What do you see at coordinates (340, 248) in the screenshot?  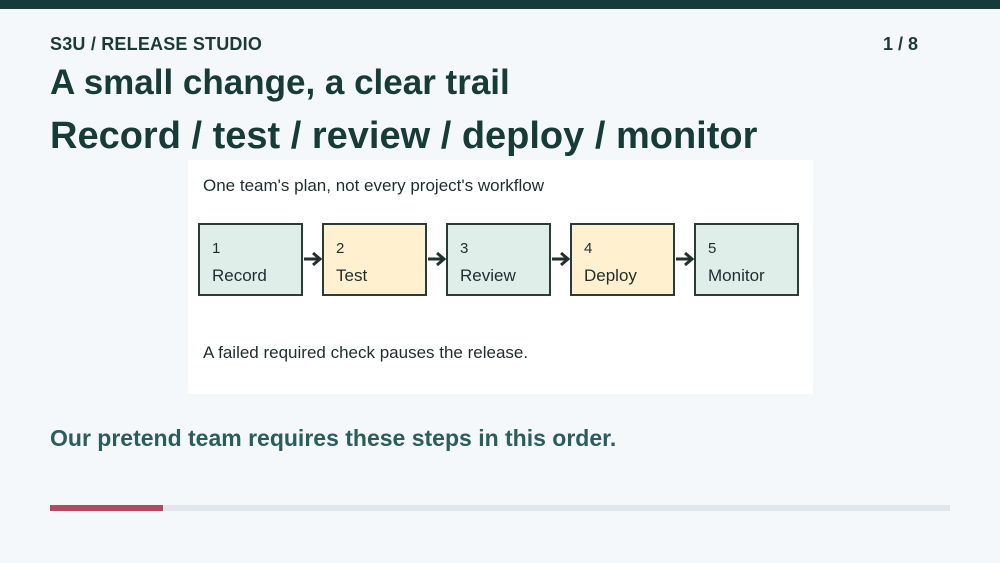 I see `step-number: 2` at bounding box center [340, 248].